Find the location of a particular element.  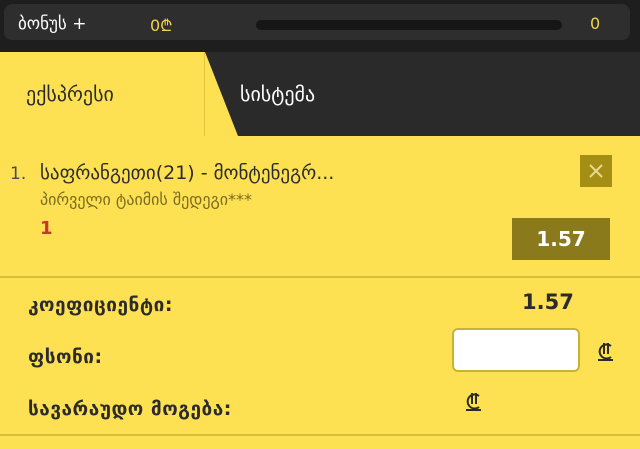

tab-system: სისტემა is located at coordinates (277, 94).